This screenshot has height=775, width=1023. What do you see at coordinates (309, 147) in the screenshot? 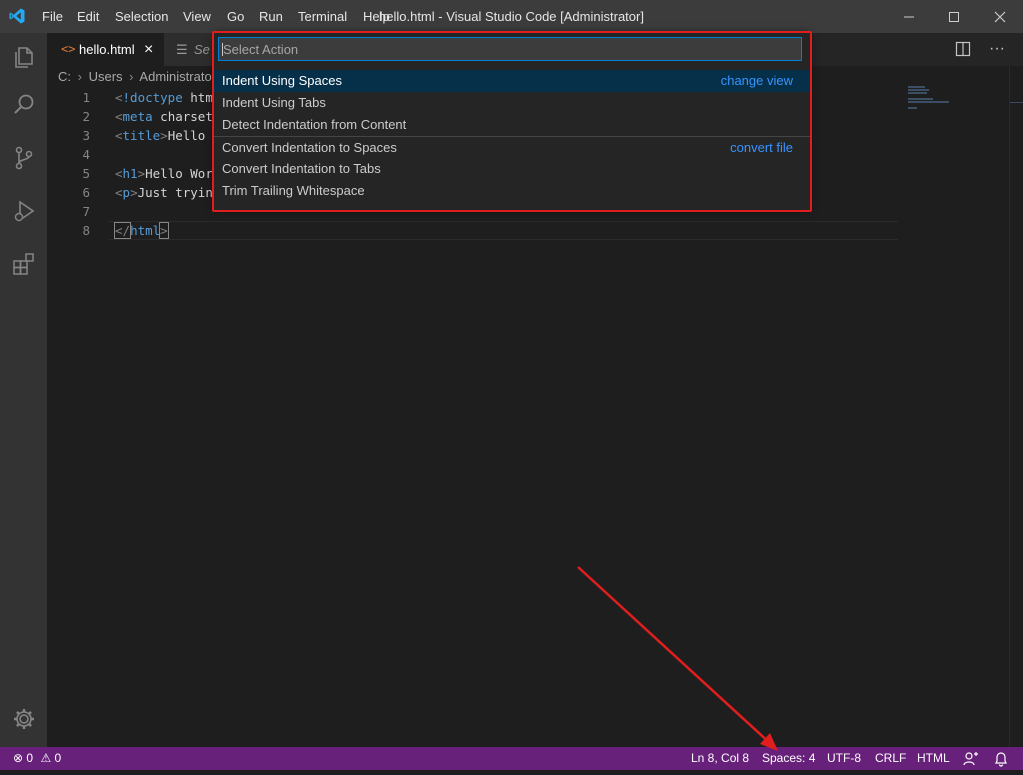
I see `quick-pick-item-label: Convert Indentation to Spaces` at bounding box center [309, 147].